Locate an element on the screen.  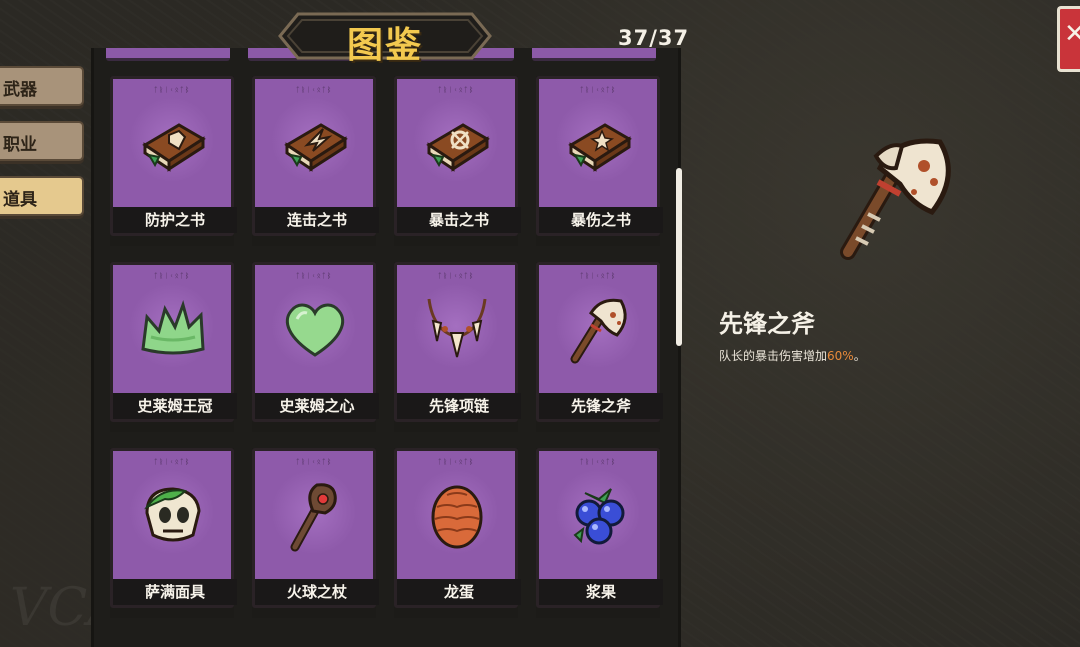
card-frame: ᛏᚱᛁᚲᛟᛏᛒ 浆果 is located at coordinates (599, 528).